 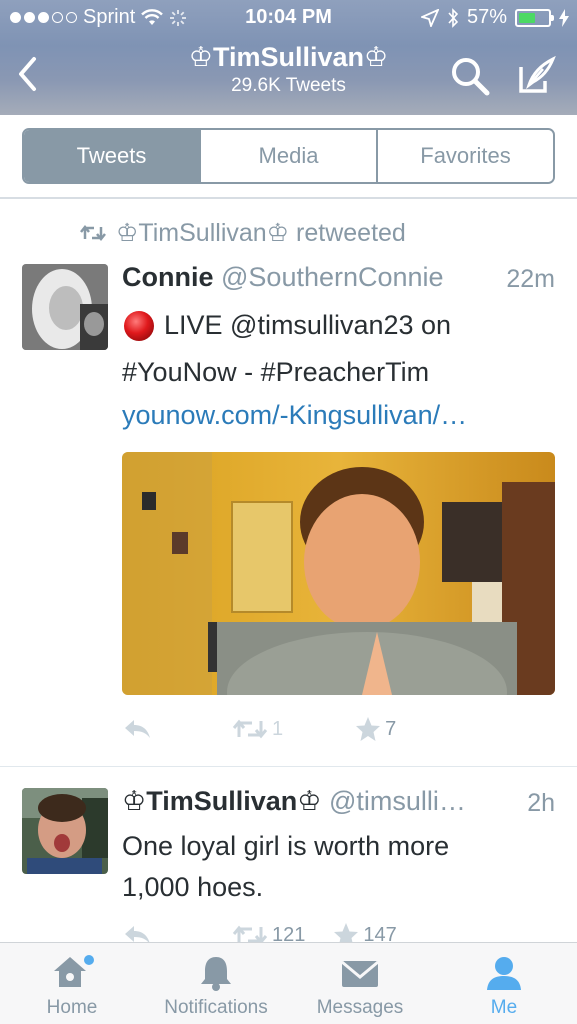 What do you see at coordinates (286, 846) in the screenshot?
I see `tweet-text-line: One loyal girl is worth more` at bounding box center [286, 846].